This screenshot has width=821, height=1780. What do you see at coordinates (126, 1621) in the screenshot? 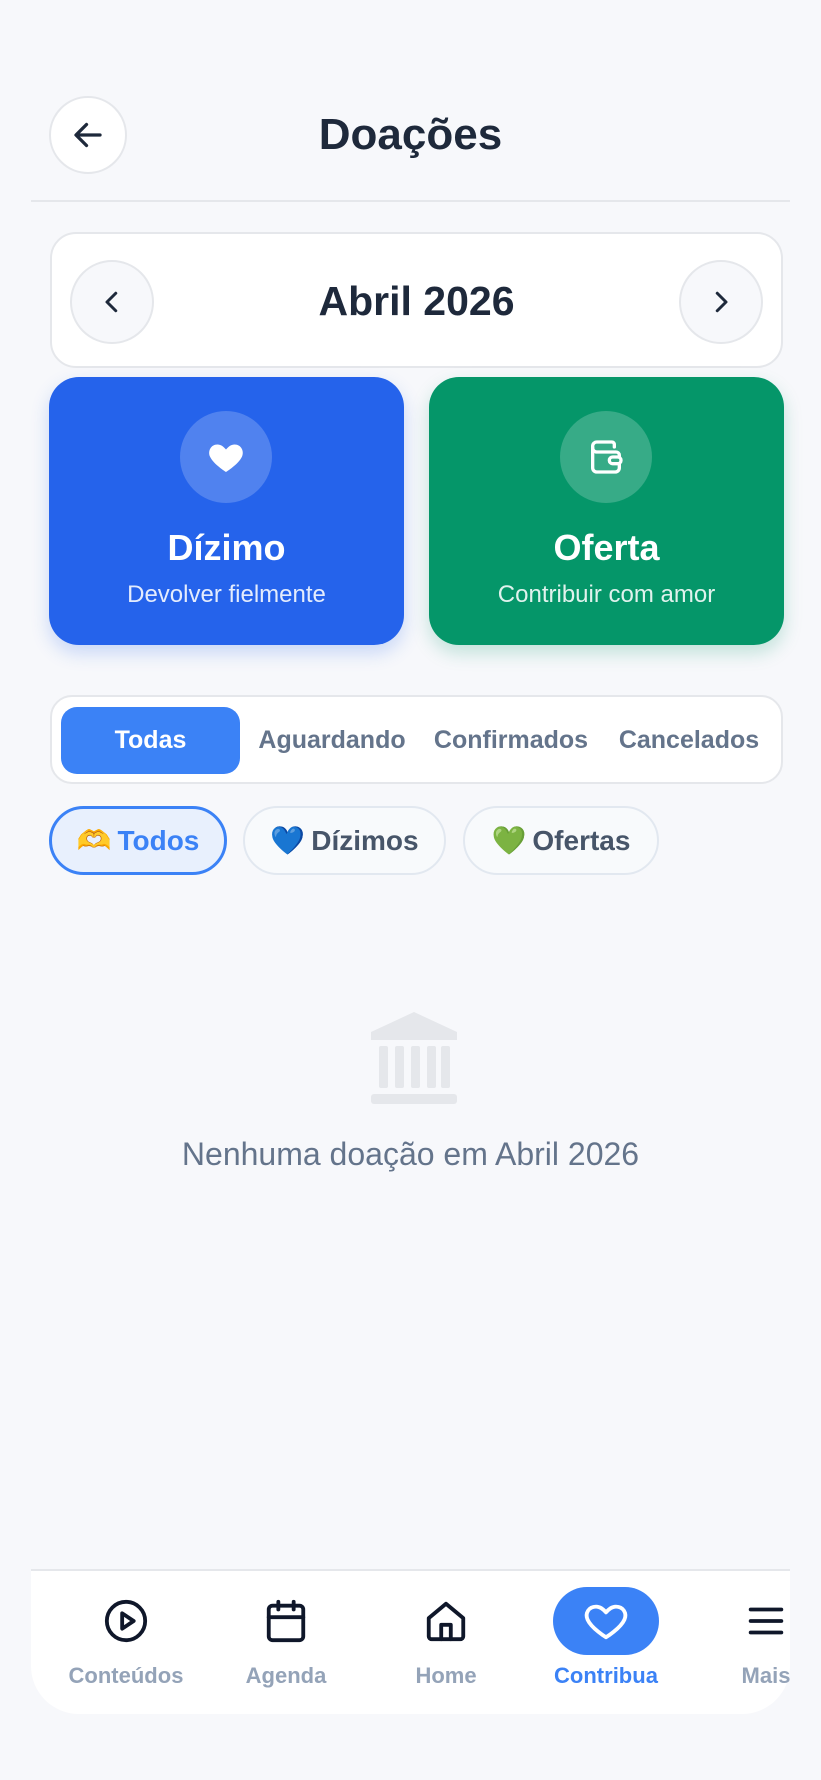
I see `play-circle-icon` at bounding box center [126, 1621].